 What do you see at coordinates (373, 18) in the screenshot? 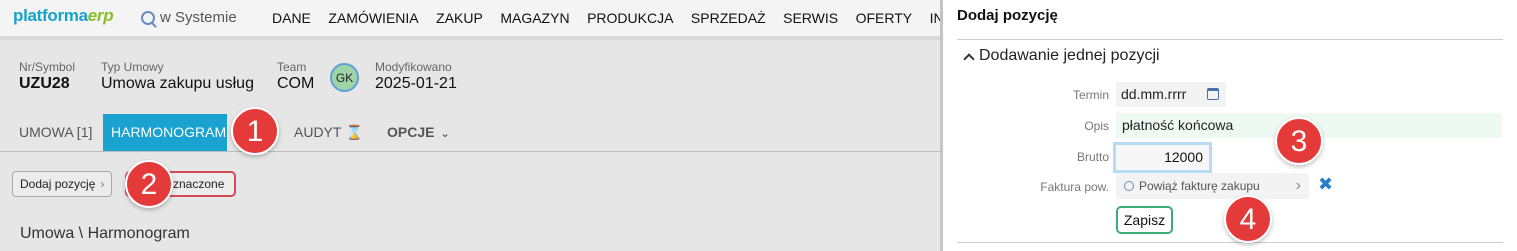
I see `nav-zamowienia: ZAMÓWIENIA` at bounding box center [373, 18].